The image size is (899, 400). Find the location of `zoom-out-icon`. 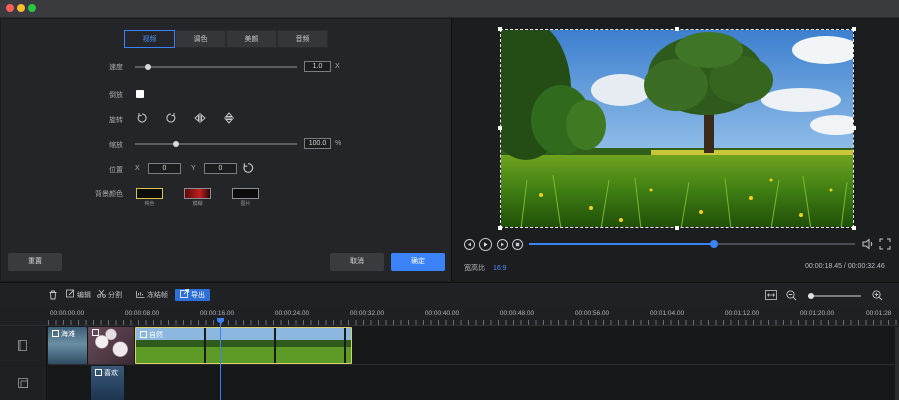

zoom-out-icon is located at coordinates (791, 295).